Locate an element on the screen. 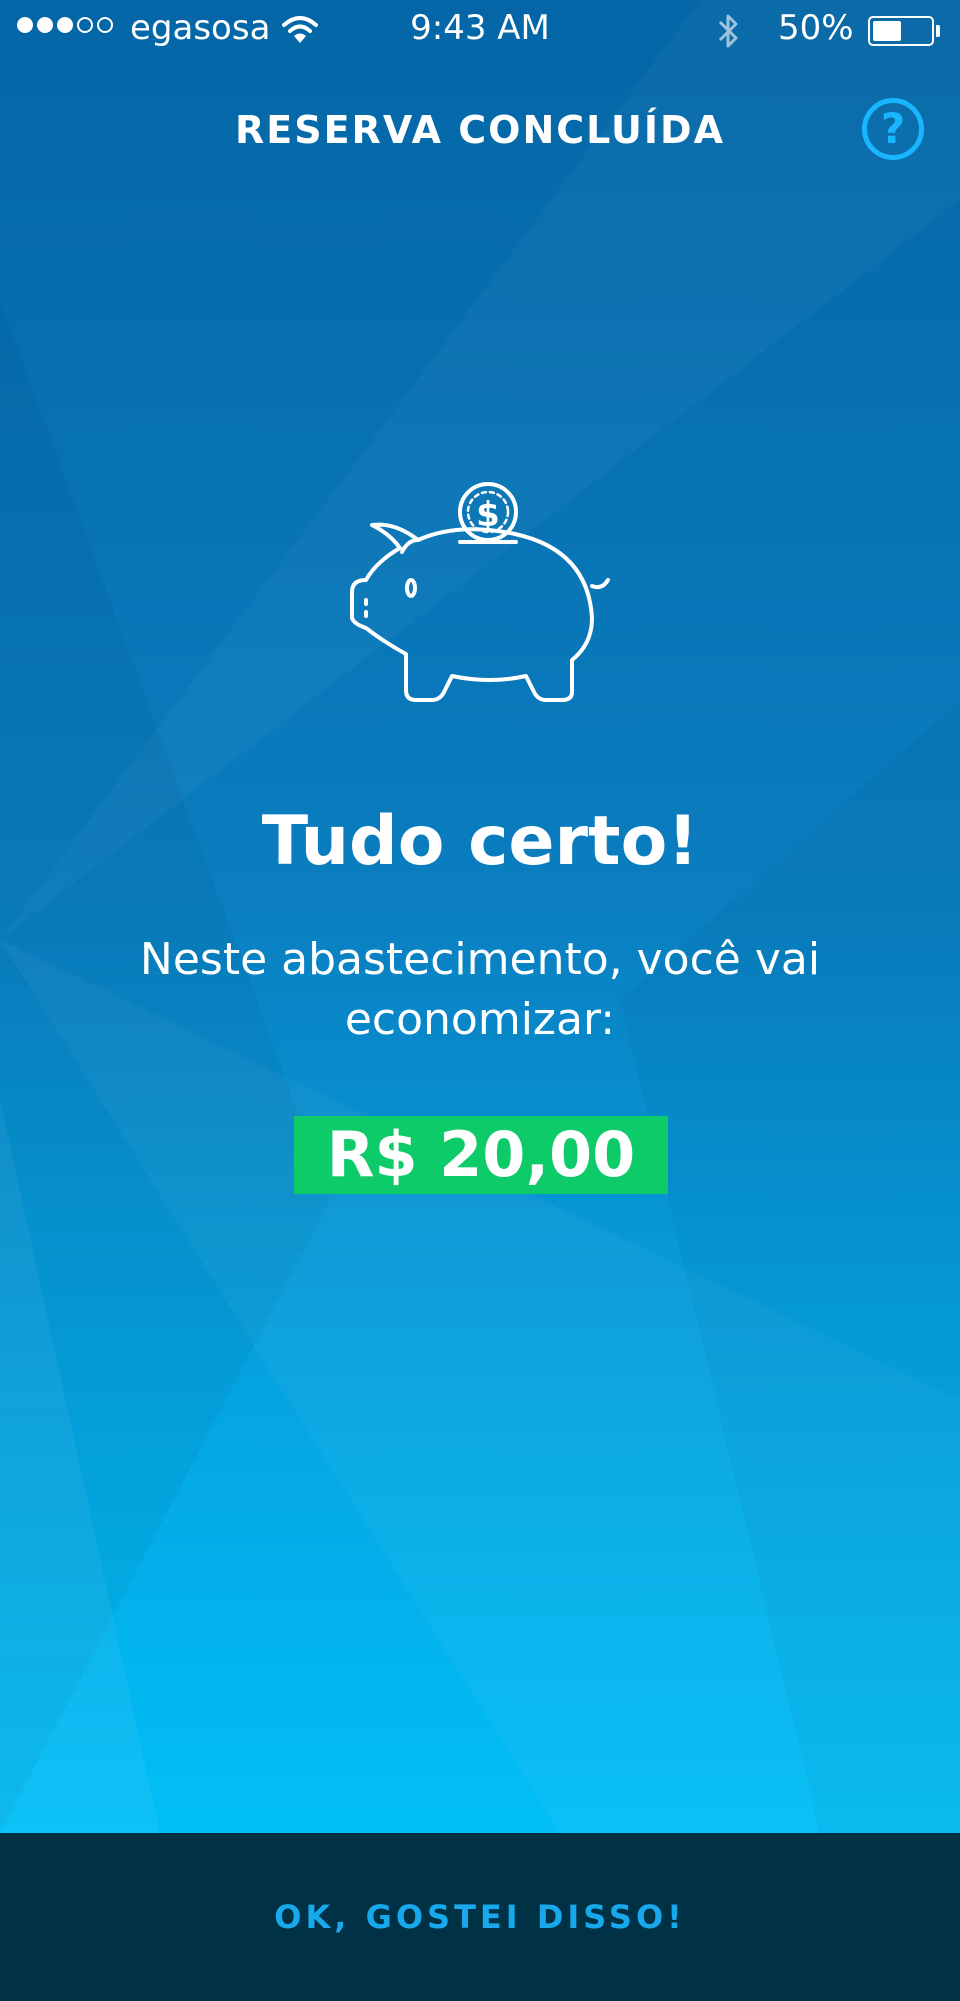  battery-icon is located at coordinates (901, 31).